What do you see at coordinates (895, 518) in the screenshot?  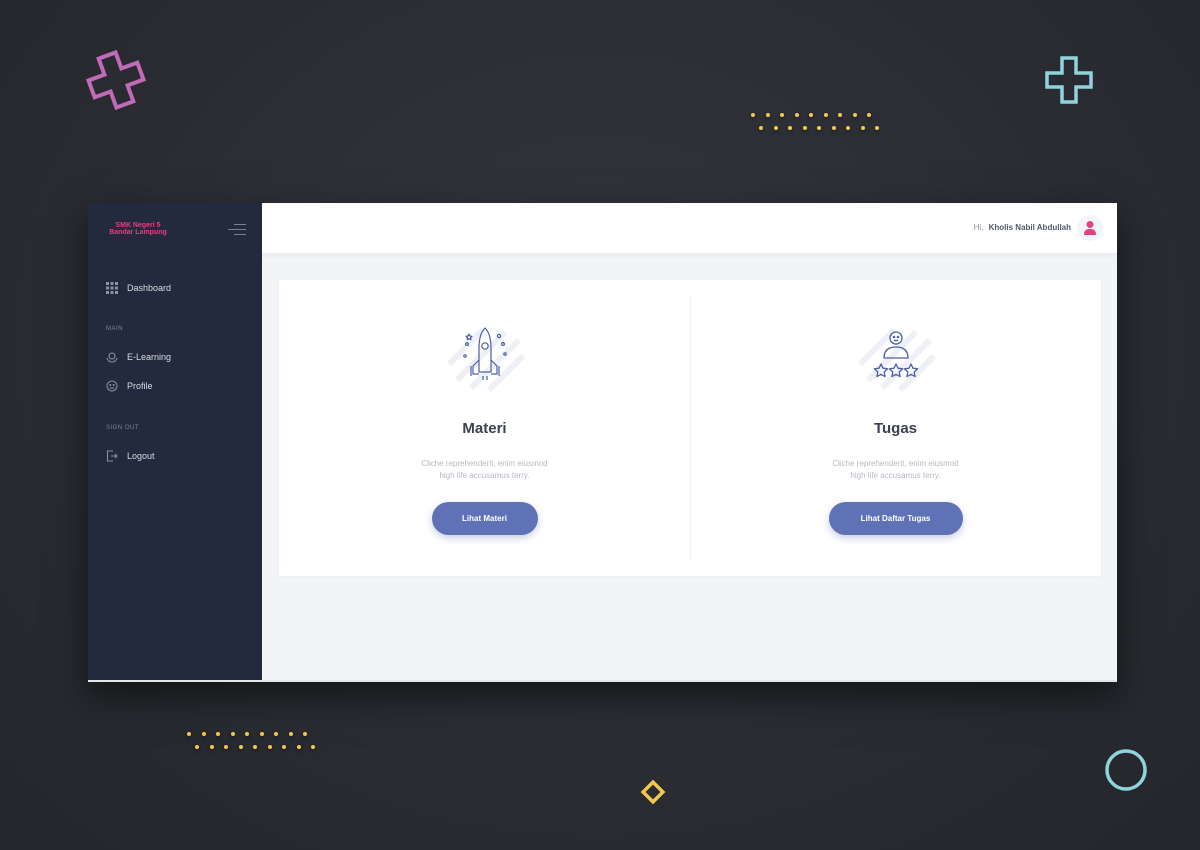 I see `lihat-daftar-tugas-button: Lihat Daftar Tugas` at bounding box center [895, 518].